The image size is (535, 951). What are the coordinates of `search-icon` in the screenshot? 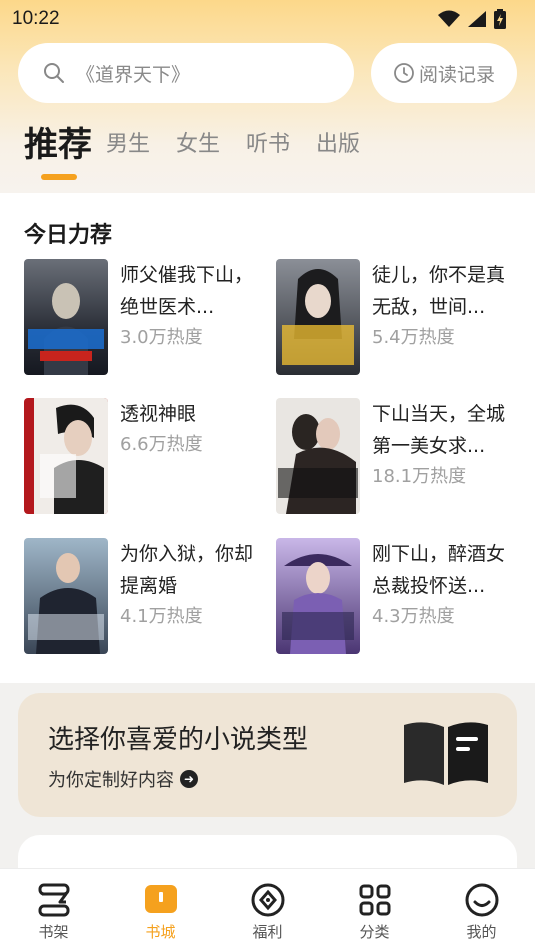 It's located at (54, 73).